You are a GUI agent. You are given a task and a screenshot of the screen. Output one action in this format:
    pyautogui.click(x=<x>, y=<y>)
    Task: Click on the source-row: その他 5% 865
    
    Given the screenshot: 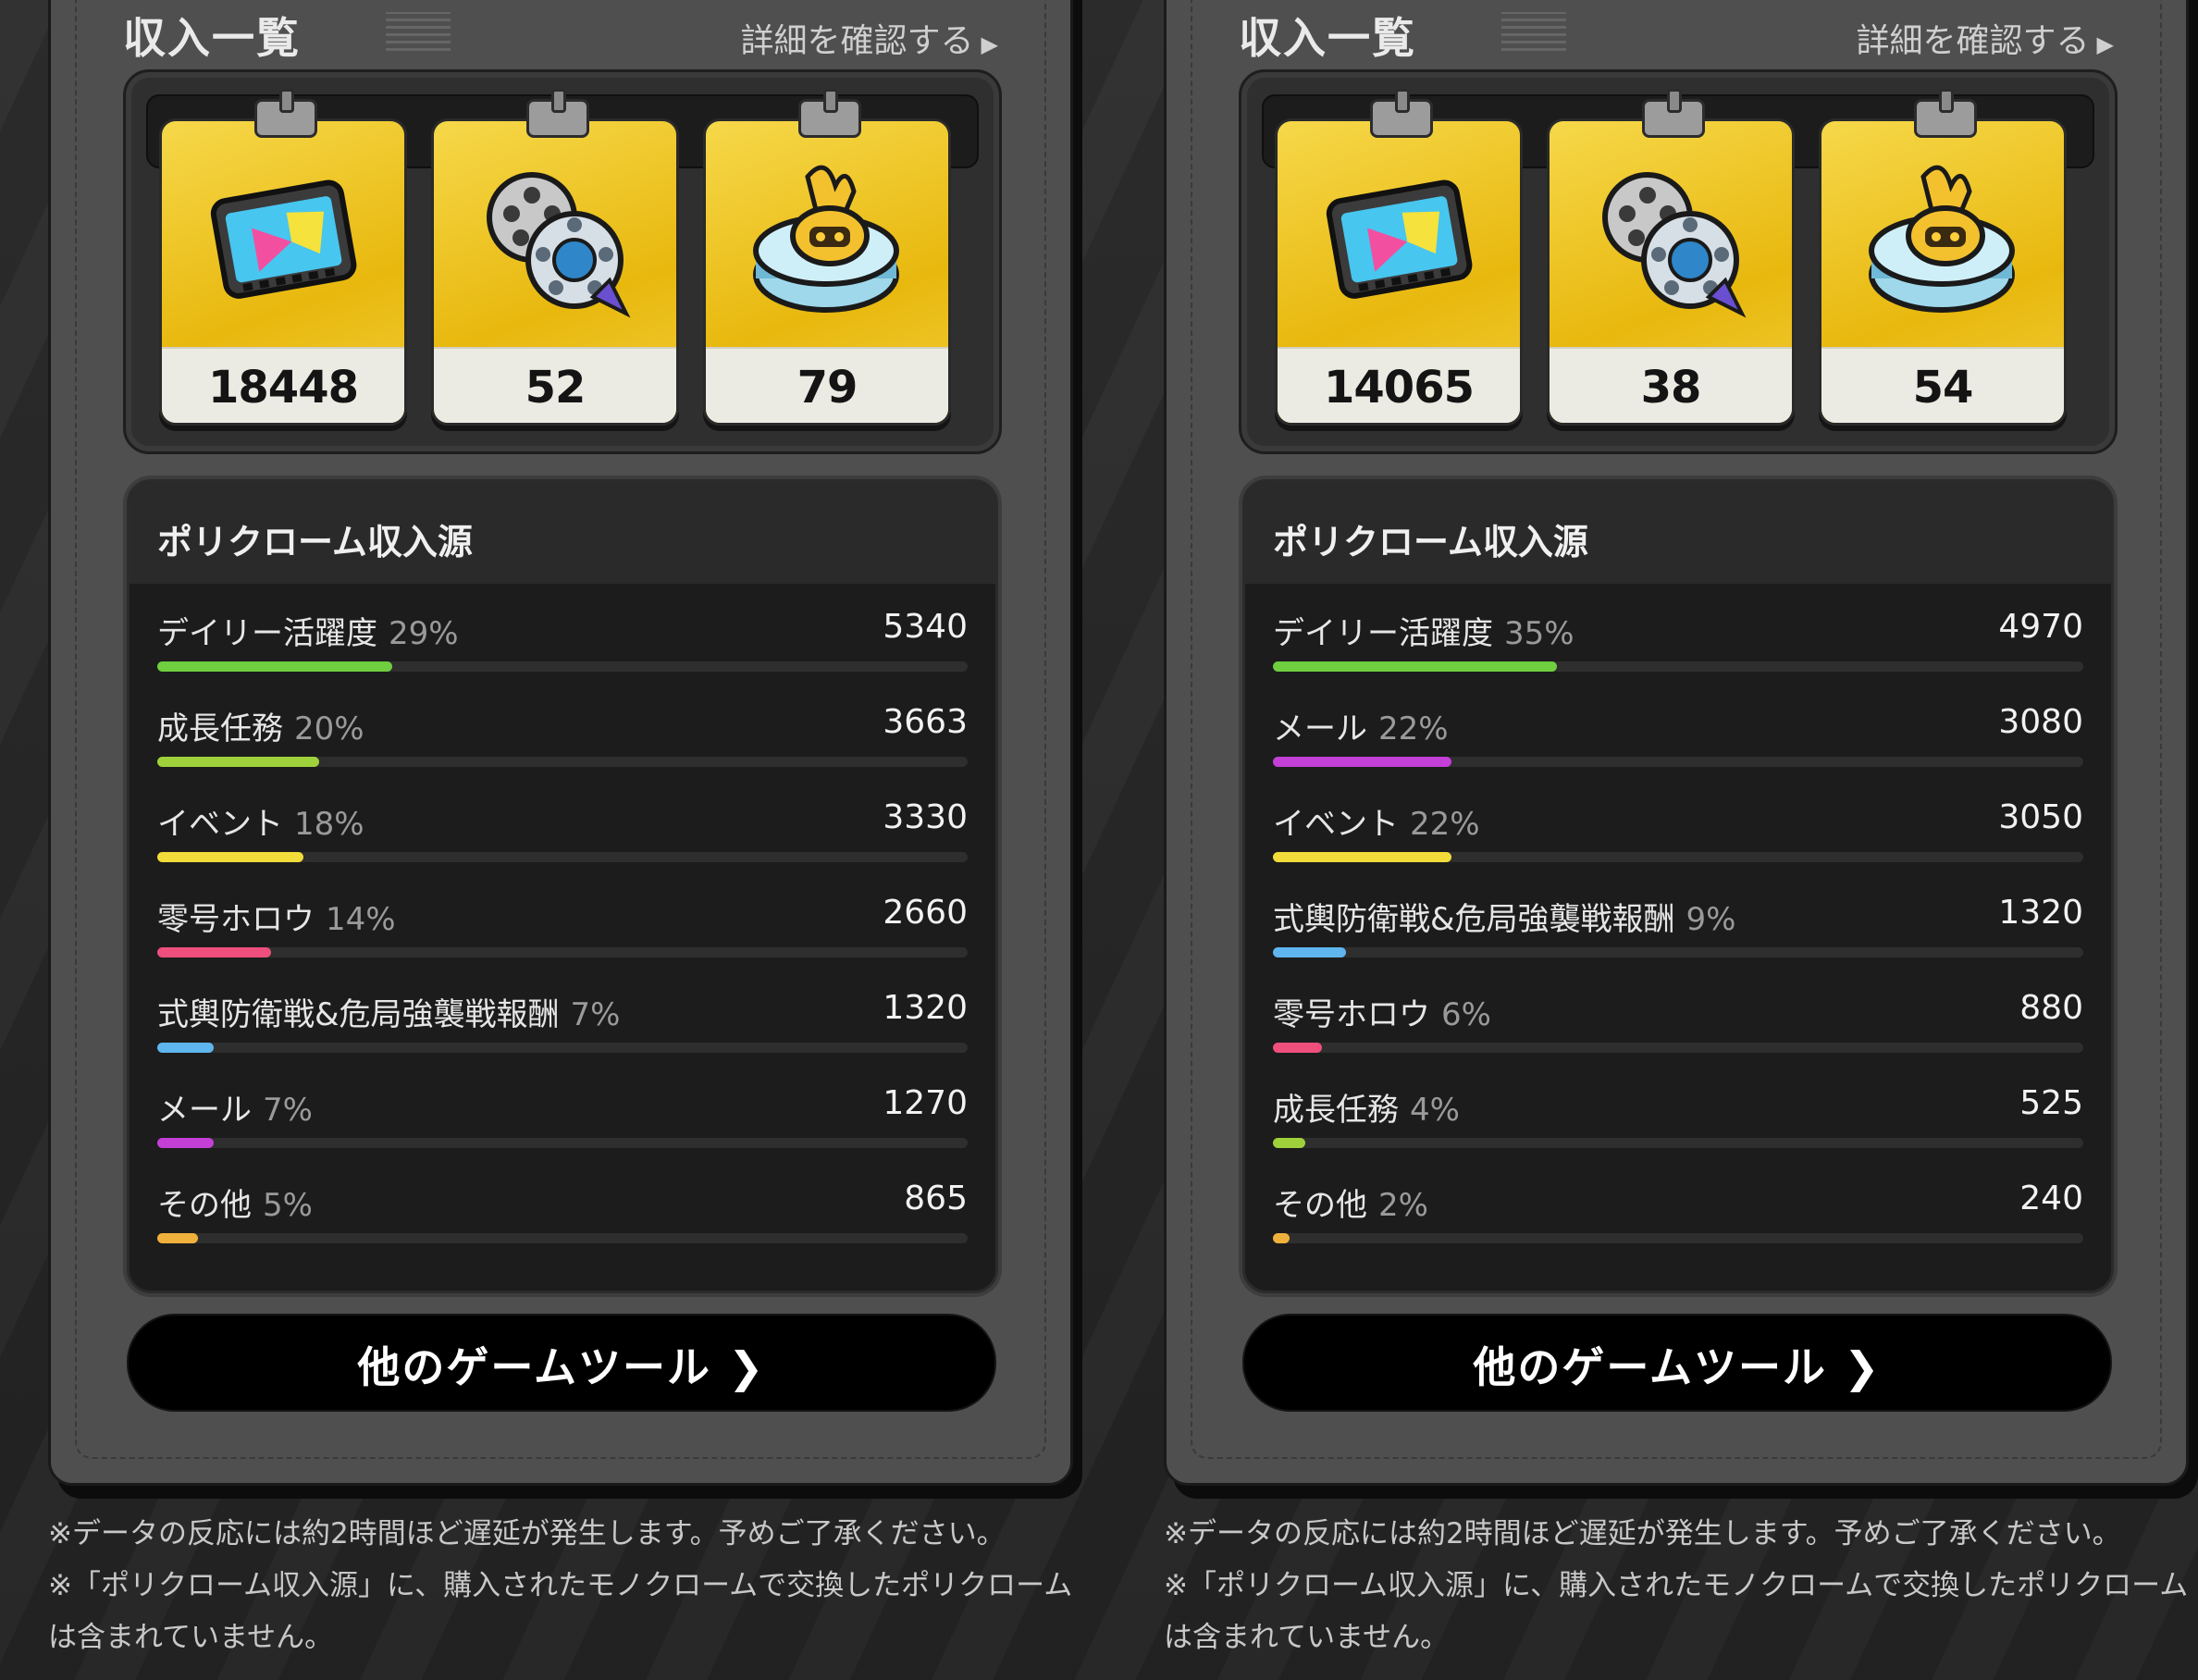 What is the action you would take?
    pyautogui.click(x=563, y=1214)
    